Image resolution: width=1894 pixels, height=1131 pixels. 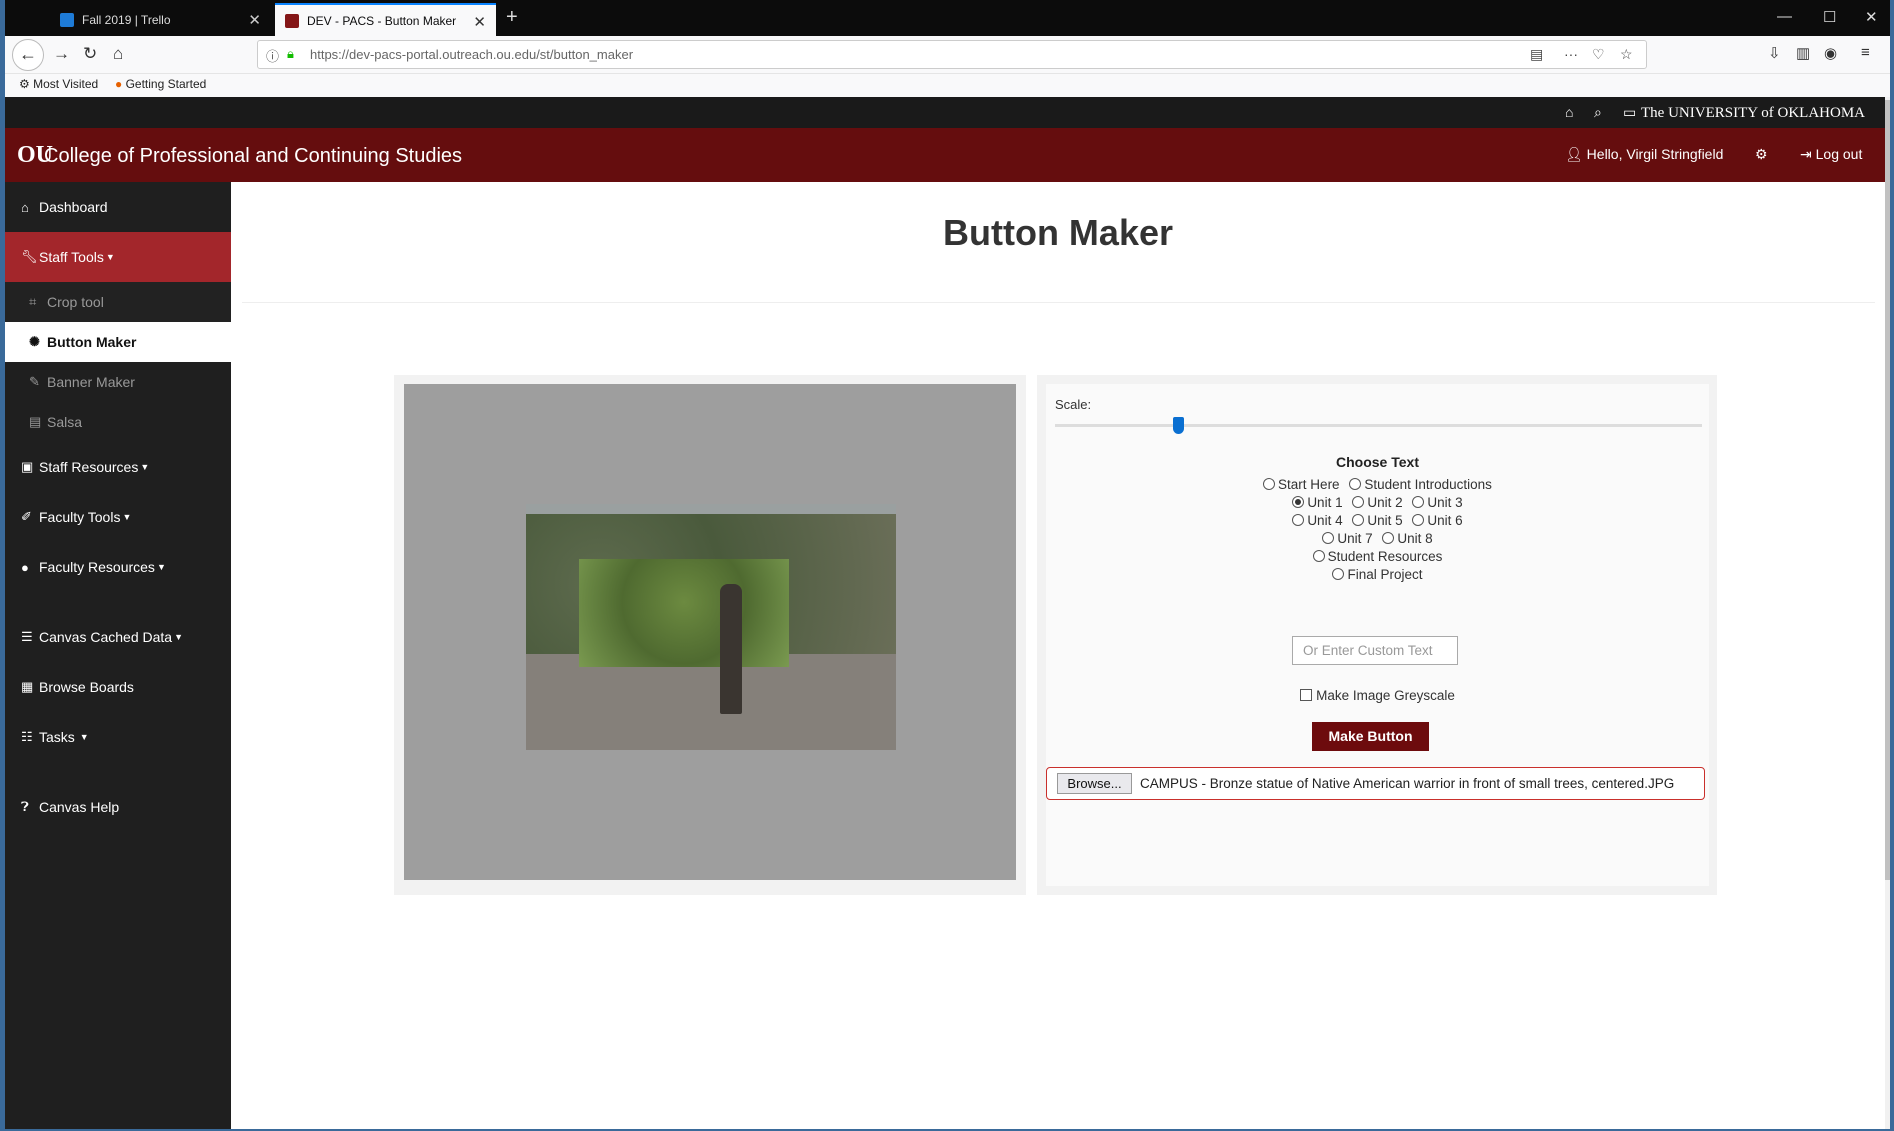 I want to click on sidebar-item-faculty-resources: ● Faculty Resources ▼, so click(x=118, y=567).